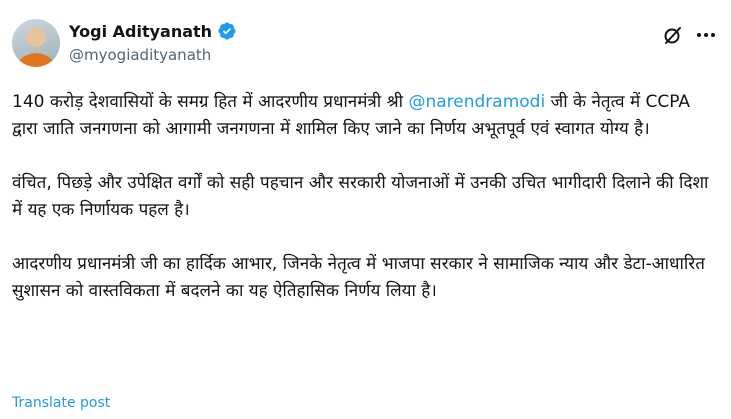 The height and width of the screenshot is (419, 731). I want to click on avatar, so click(36, 43).